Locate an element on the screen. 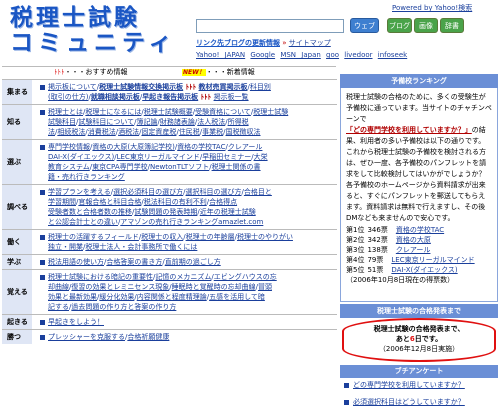  category-link: 学習プランを考える is located at coordinates (79, 192).